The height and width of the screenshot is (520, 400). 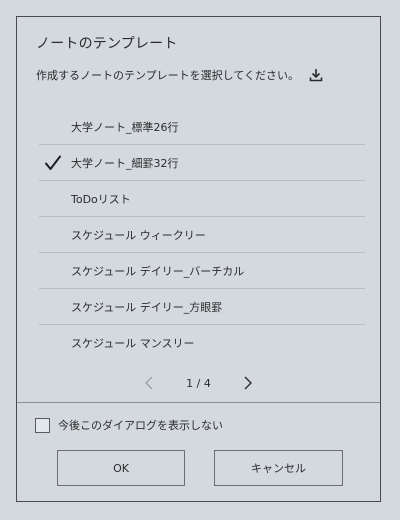 I want to click on instruction-row: 作成するノートのテンプレートを選択してください。, so click(x=179, y=75).